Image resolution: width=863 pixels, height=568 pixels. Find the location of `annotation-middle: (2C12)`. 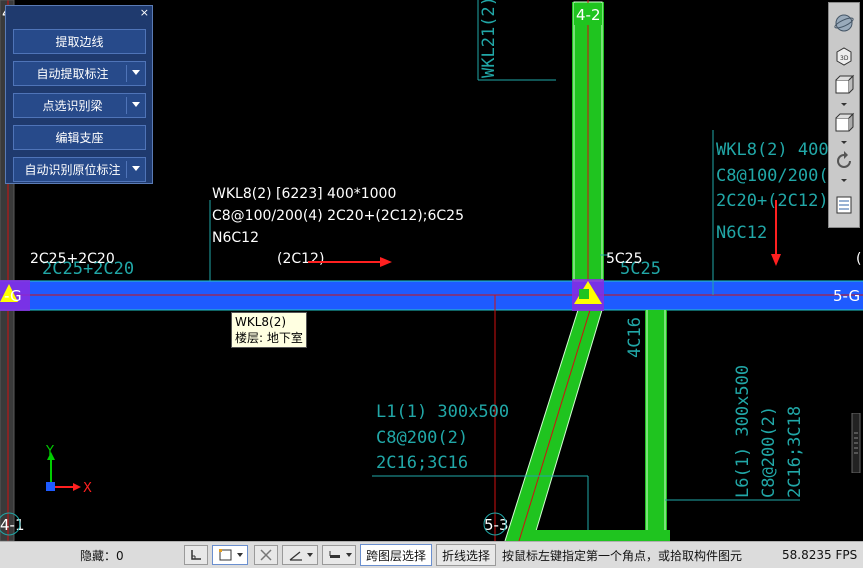

annotation-middle: (2C12) is located at coordinates (300, 259).